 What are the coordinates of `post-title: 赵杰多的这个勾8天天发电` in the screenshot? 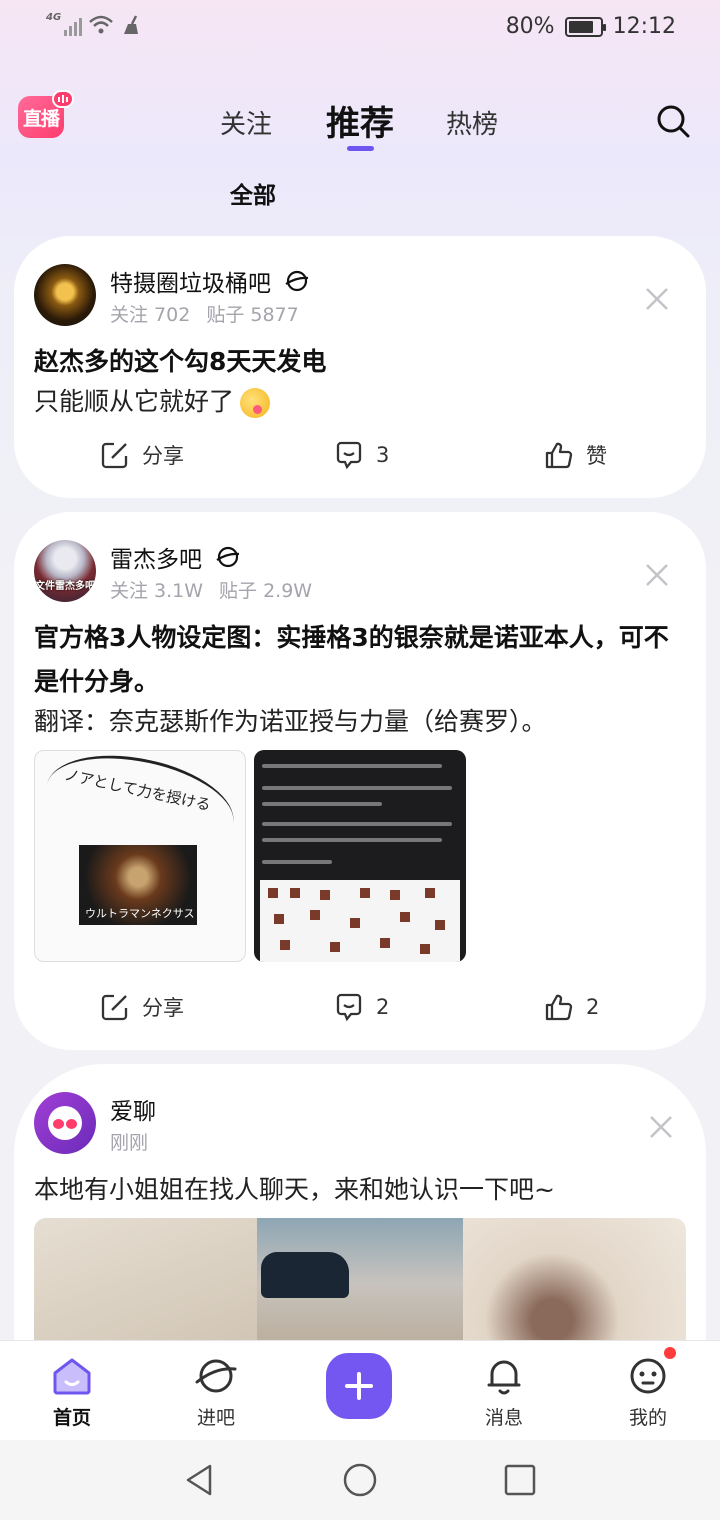 It's located at (354, 362).